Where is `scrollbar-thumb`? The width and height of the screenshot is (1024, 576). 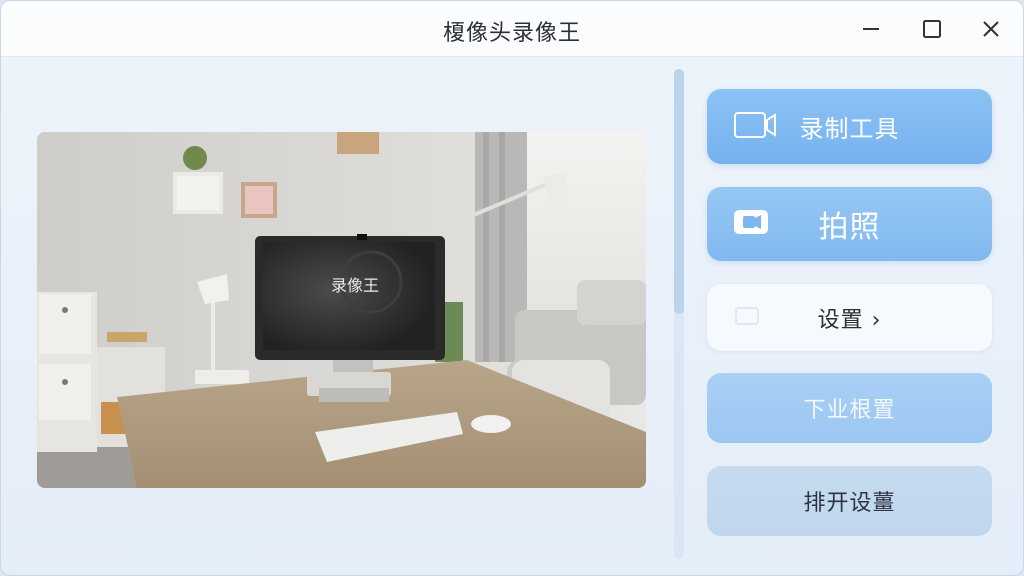 scrollbar-thumb is located at coordinates (679, 191).